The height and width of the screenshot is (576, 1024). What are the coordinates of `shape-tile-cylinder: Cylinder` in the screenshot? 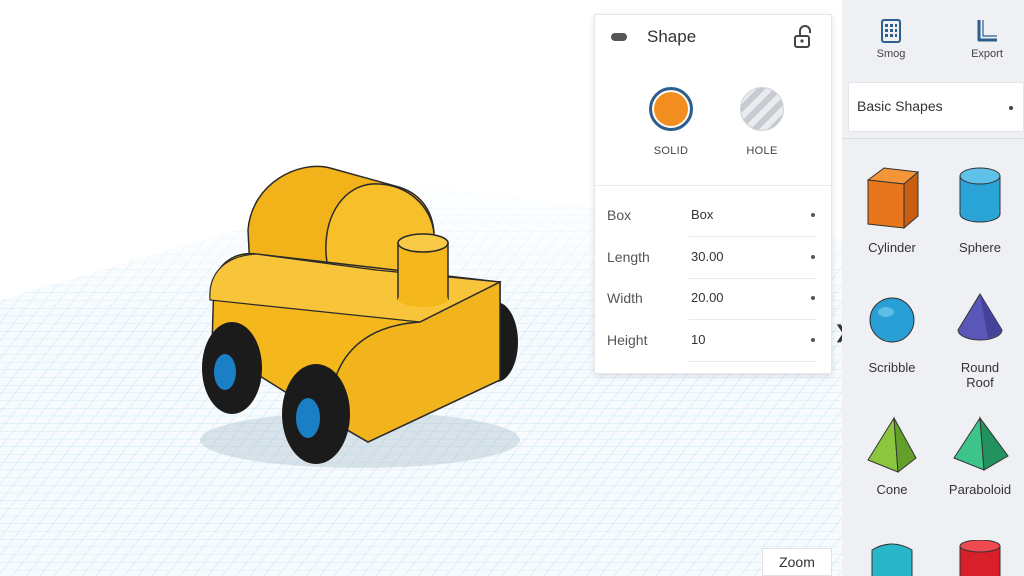 It's located at (892, 208).